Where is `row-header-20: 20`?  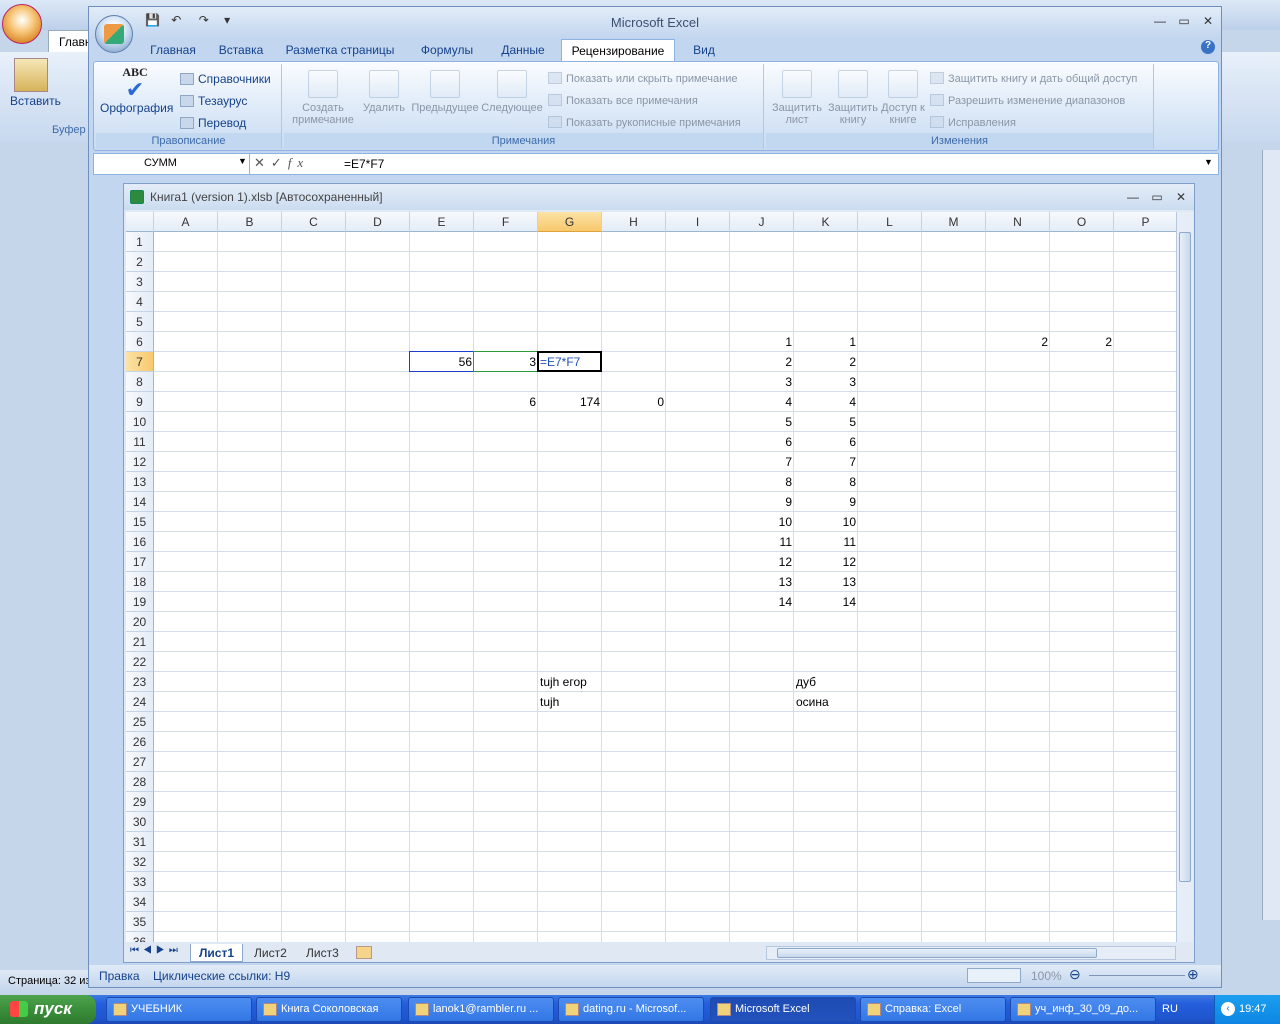
row-header-20: 20 is located at coordinates (140, 622).